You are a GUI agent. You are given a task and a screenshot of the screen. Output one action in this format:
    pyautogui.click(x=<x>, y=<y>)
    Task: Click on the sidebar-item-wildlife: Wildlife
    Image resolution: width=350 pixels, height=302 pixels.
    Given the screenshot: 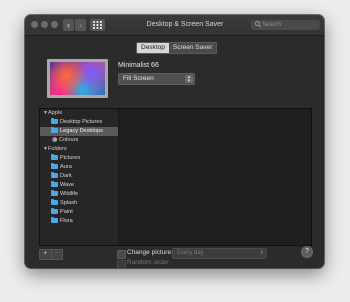 What is the action you would take?
    pyautogui.click(x=79, y=194)
    